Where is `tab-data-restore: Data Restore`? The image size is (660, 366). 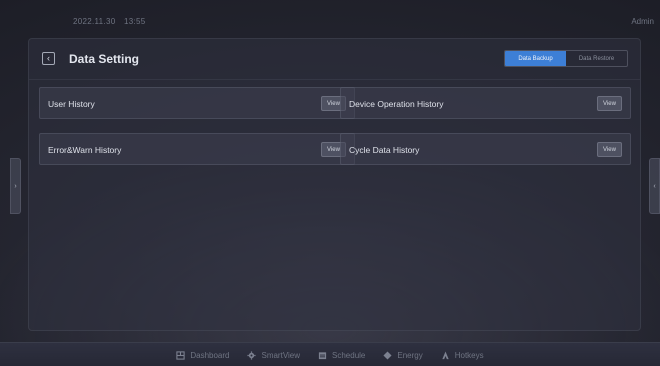 tab-data-restore: Data Restore is located at coordinates (596, 58).